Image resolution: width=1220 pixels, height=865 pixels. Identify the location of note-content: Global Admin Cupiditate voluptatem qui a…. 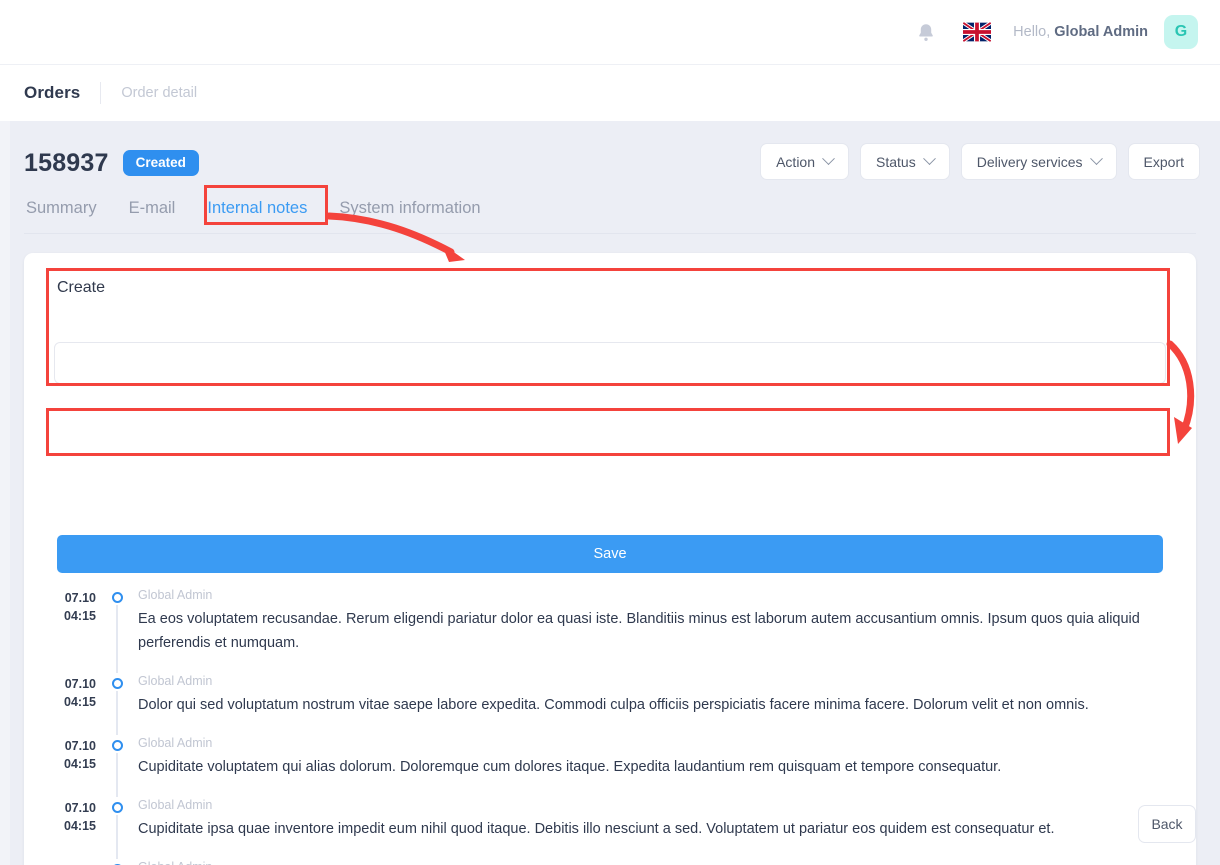
(655, 764).